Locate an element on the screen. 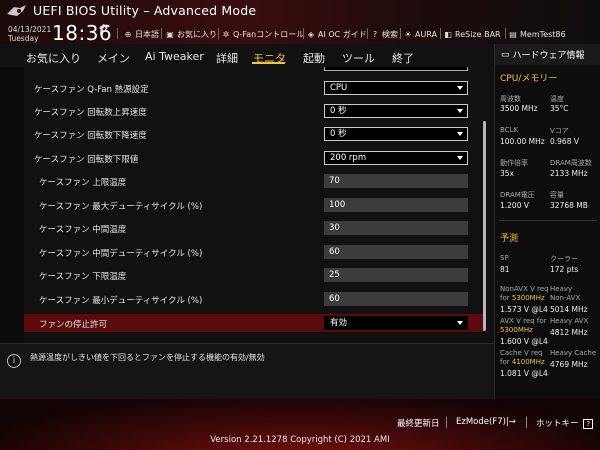 The width and height of the screenshot is (600, 450). temp-value: 35°C is located at coordinates (559, 108).